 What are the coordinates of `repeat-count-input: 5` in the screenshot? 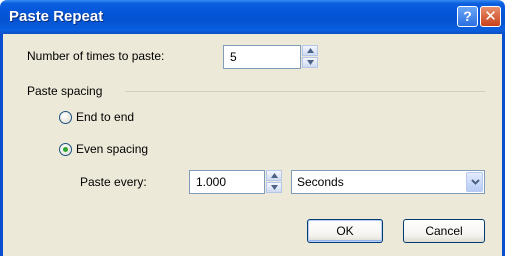 It's located at (262, 57).